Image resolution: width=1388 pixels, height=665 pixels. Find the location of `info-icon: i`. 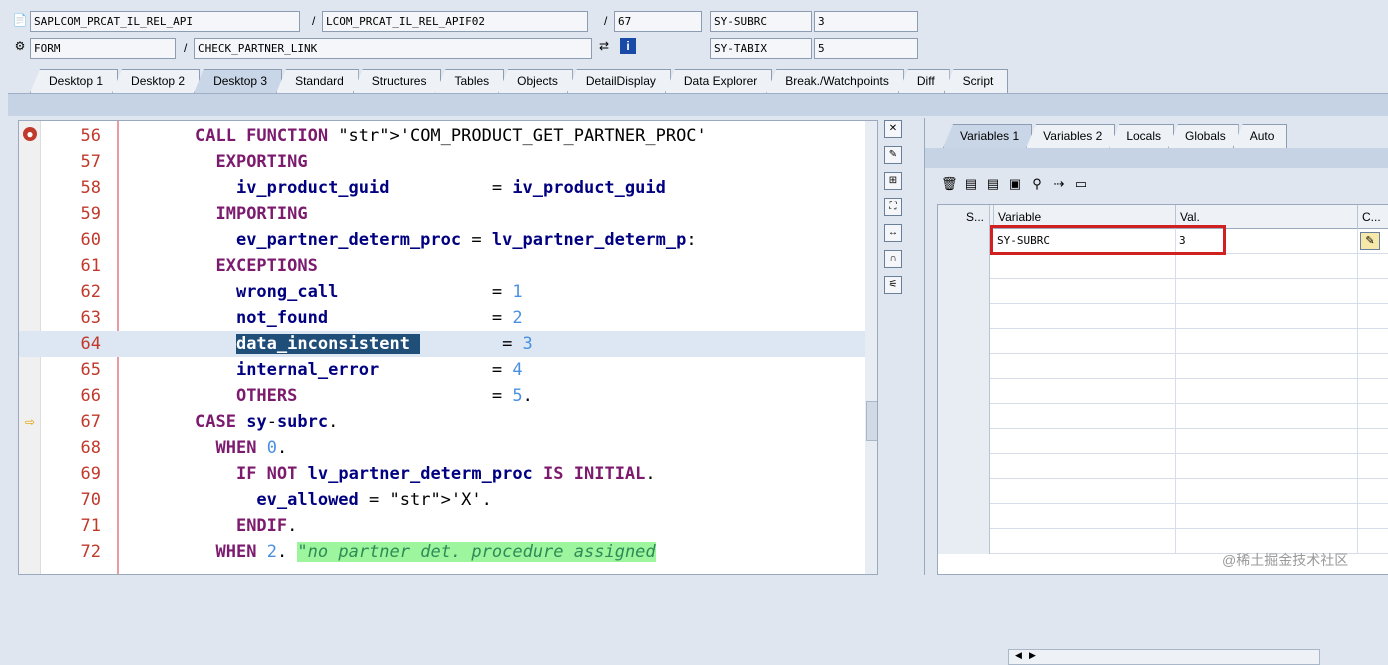

info-icon: i is located at coordinates (628, 46).